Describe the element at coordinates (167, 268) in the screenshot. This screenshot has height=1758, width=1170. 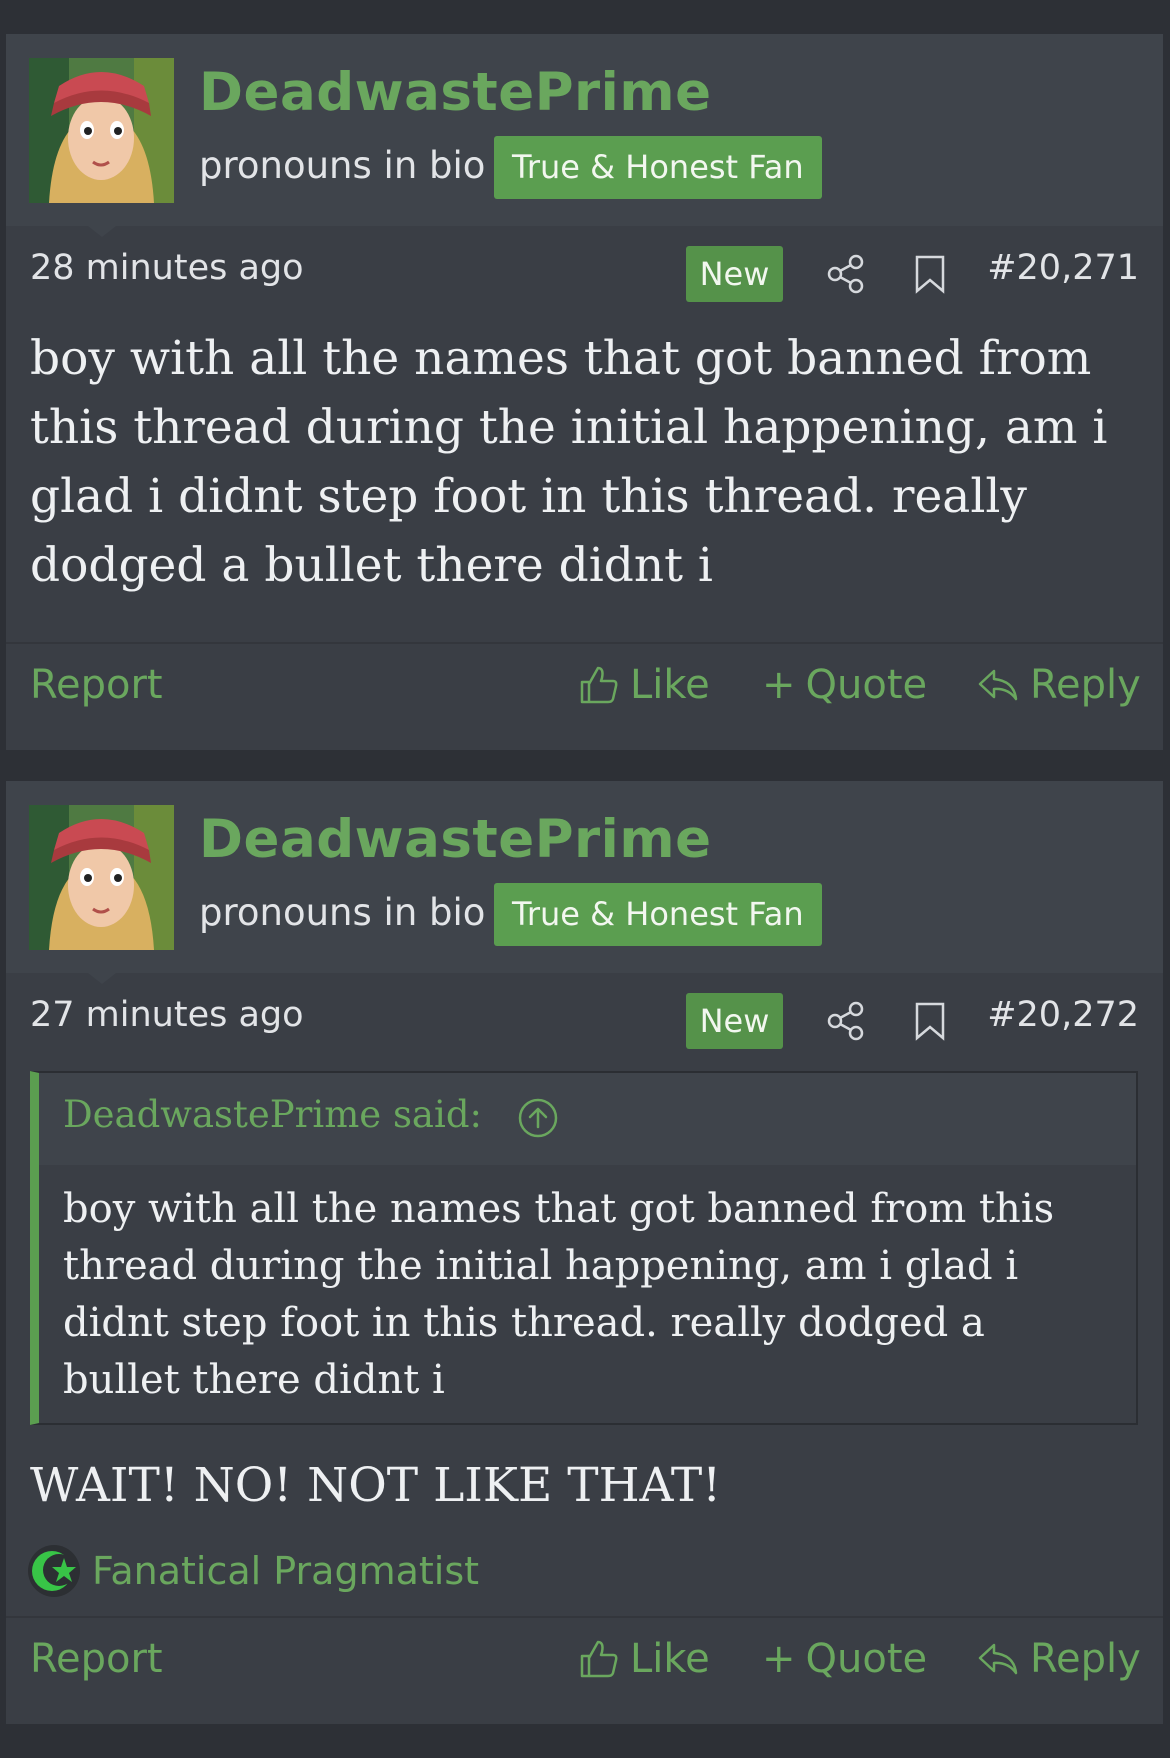
I see `timestamp: 28 minutes ago` at that location.